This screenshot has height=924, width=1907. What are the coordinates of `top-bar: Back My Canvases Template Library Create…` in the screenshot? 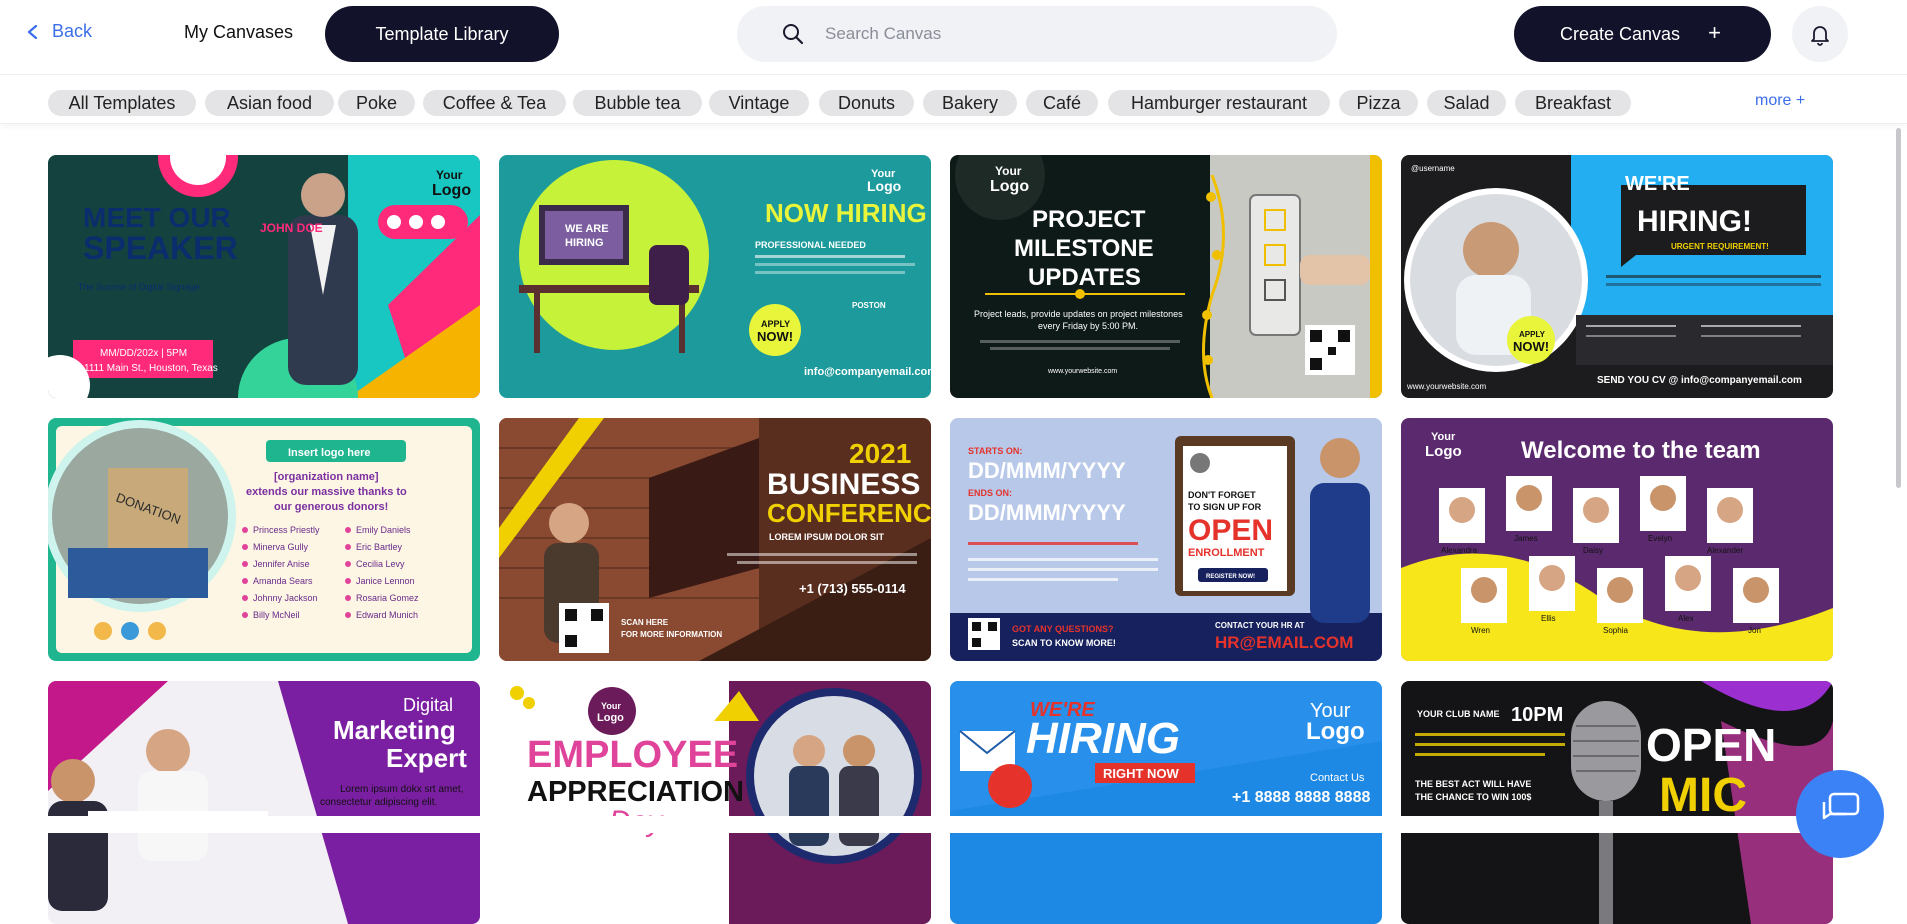 It's located at (953, 34).